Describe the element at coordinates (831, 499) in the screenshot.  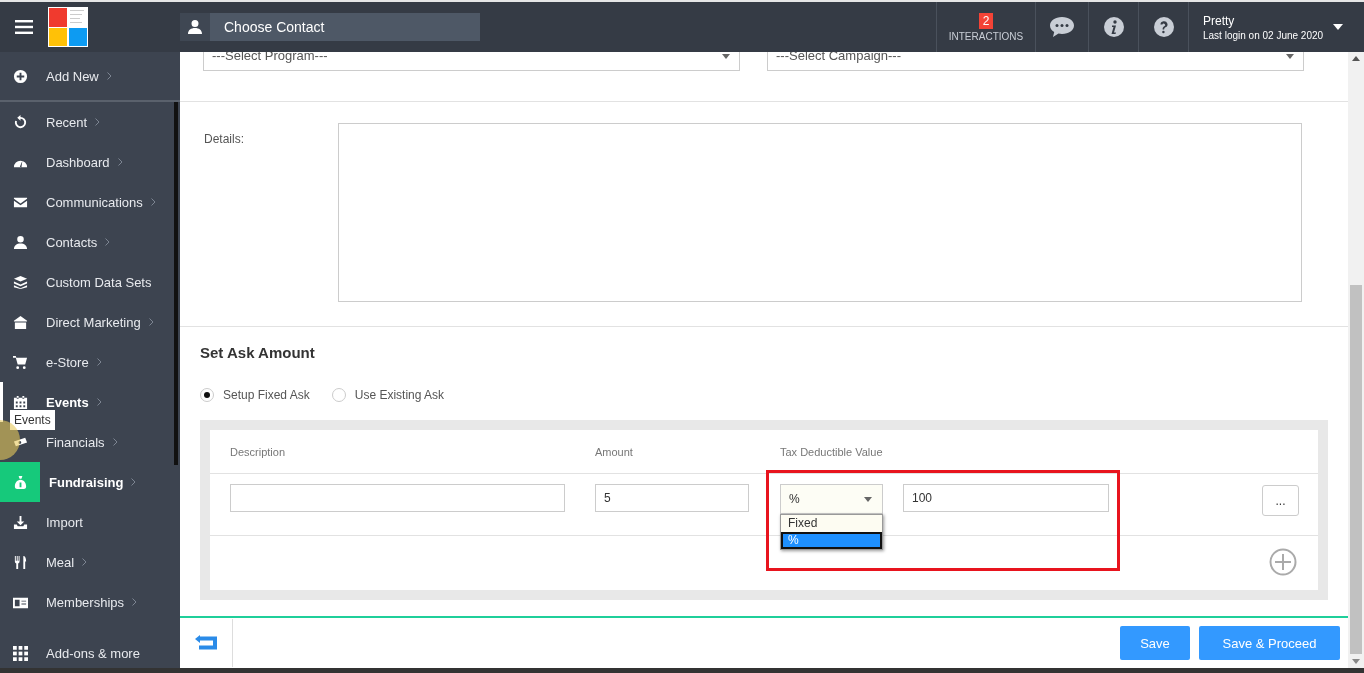
I see `tax-type-select: %` at that location.